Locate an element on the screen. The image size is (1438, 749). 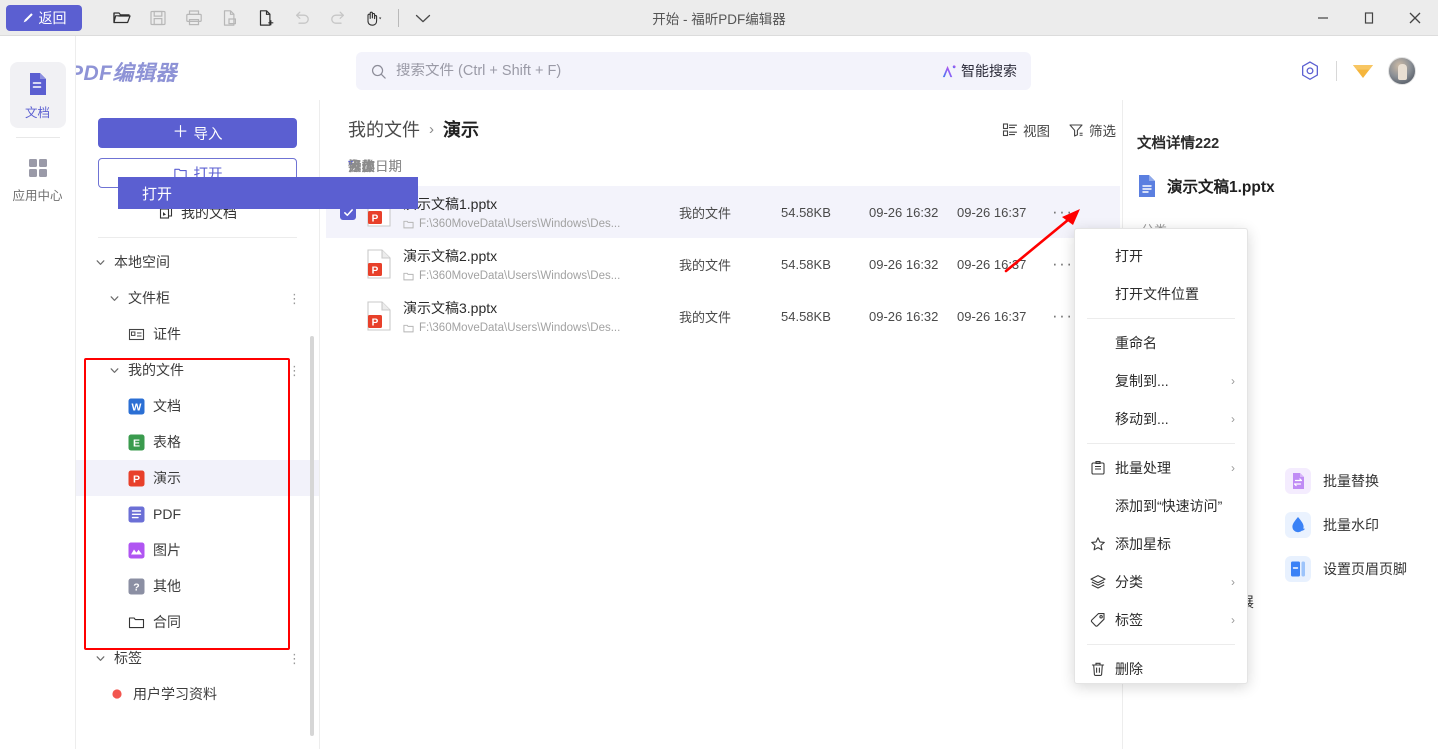
header-divider is located at coordinates (1336, 71).